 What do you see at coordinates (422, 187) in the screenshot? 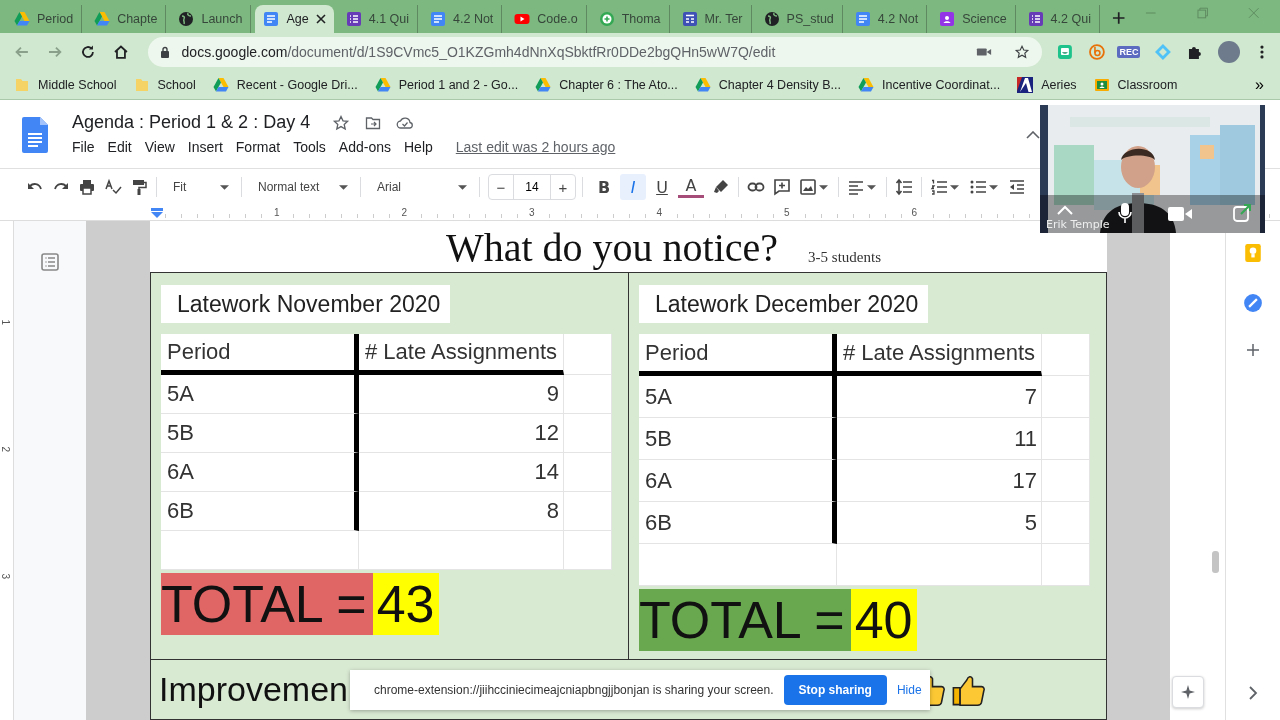
I see `font-dropdown: Arial` at bounding box center [422, 187].